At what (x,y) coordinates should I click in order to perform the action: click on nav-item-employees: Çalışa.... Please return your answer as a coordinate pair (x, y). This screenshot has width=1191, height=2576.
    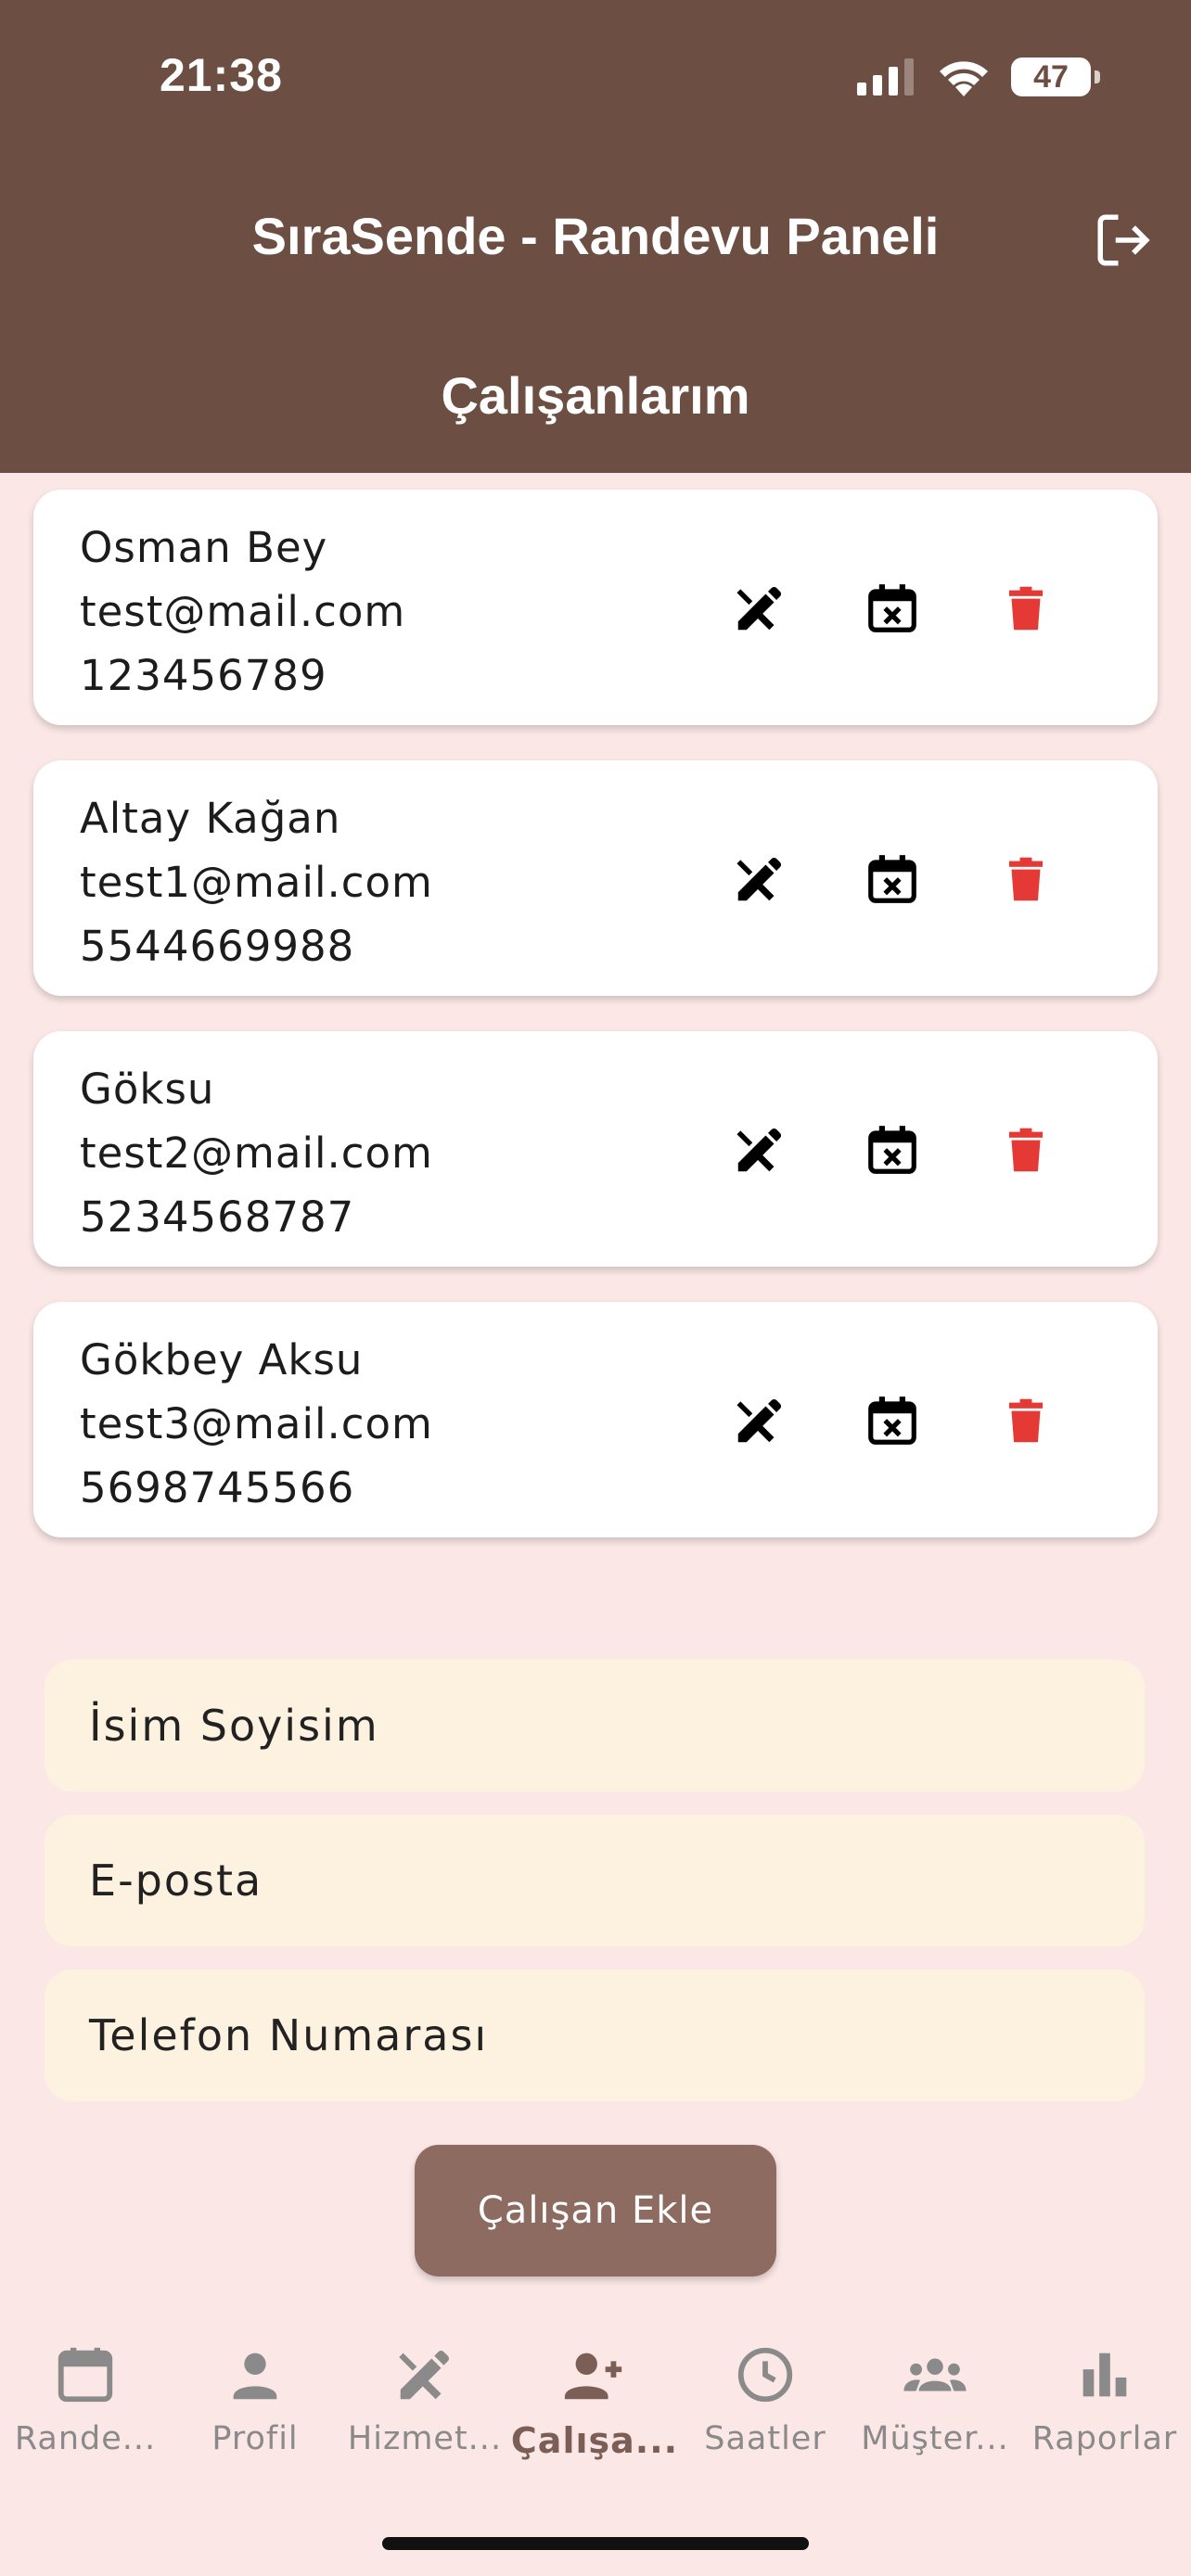
    Looking at the image, I should click on (594, 2394).